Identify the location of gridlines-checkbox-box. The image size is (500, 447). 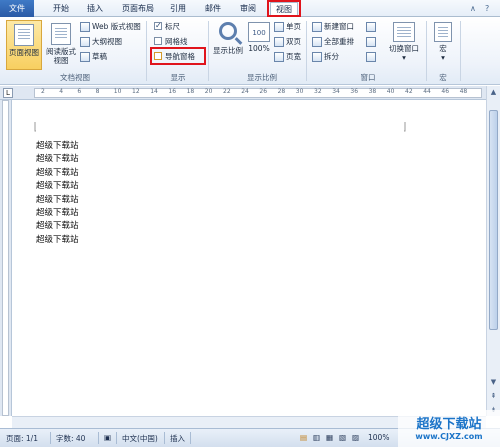
(158, 41).